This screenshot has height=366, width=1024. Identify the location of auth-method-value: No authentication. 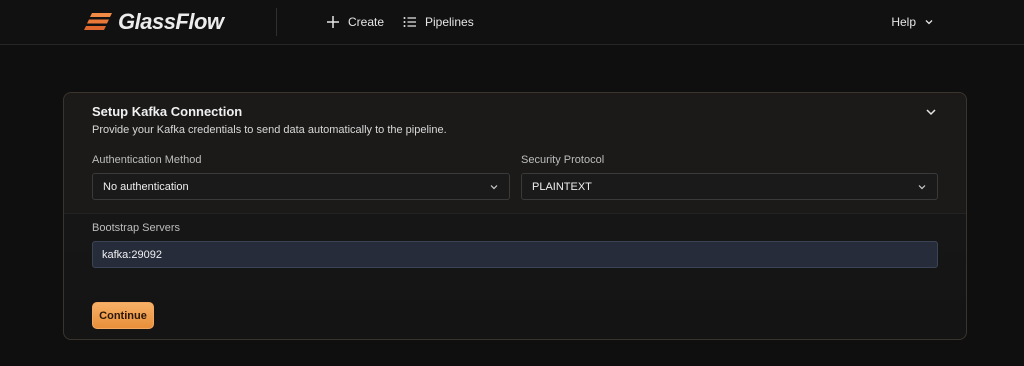
(146, 186).